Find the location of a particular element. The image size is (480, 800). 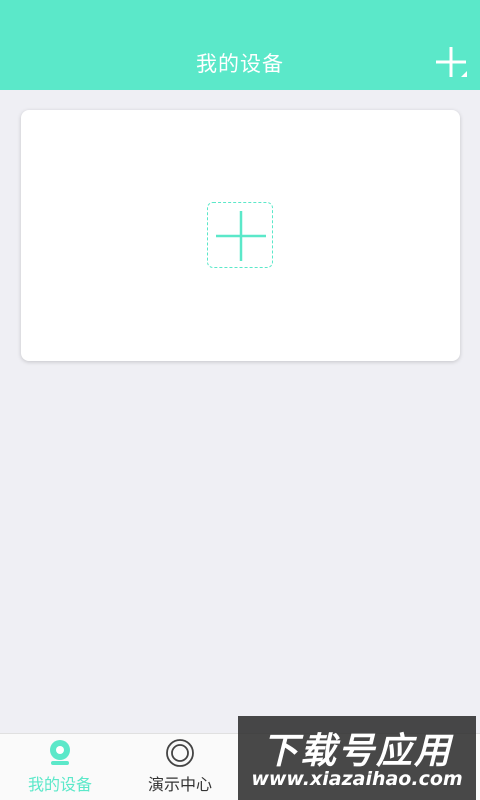

page-title: 我的设备 is located at coordinates (240, 64).